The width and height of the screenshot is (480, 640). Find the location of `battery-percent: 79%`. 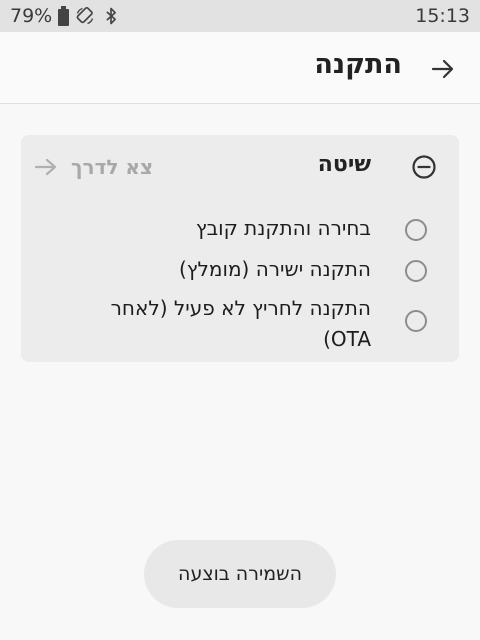

battery-percent: 79% is located at coordinates (31, 16).